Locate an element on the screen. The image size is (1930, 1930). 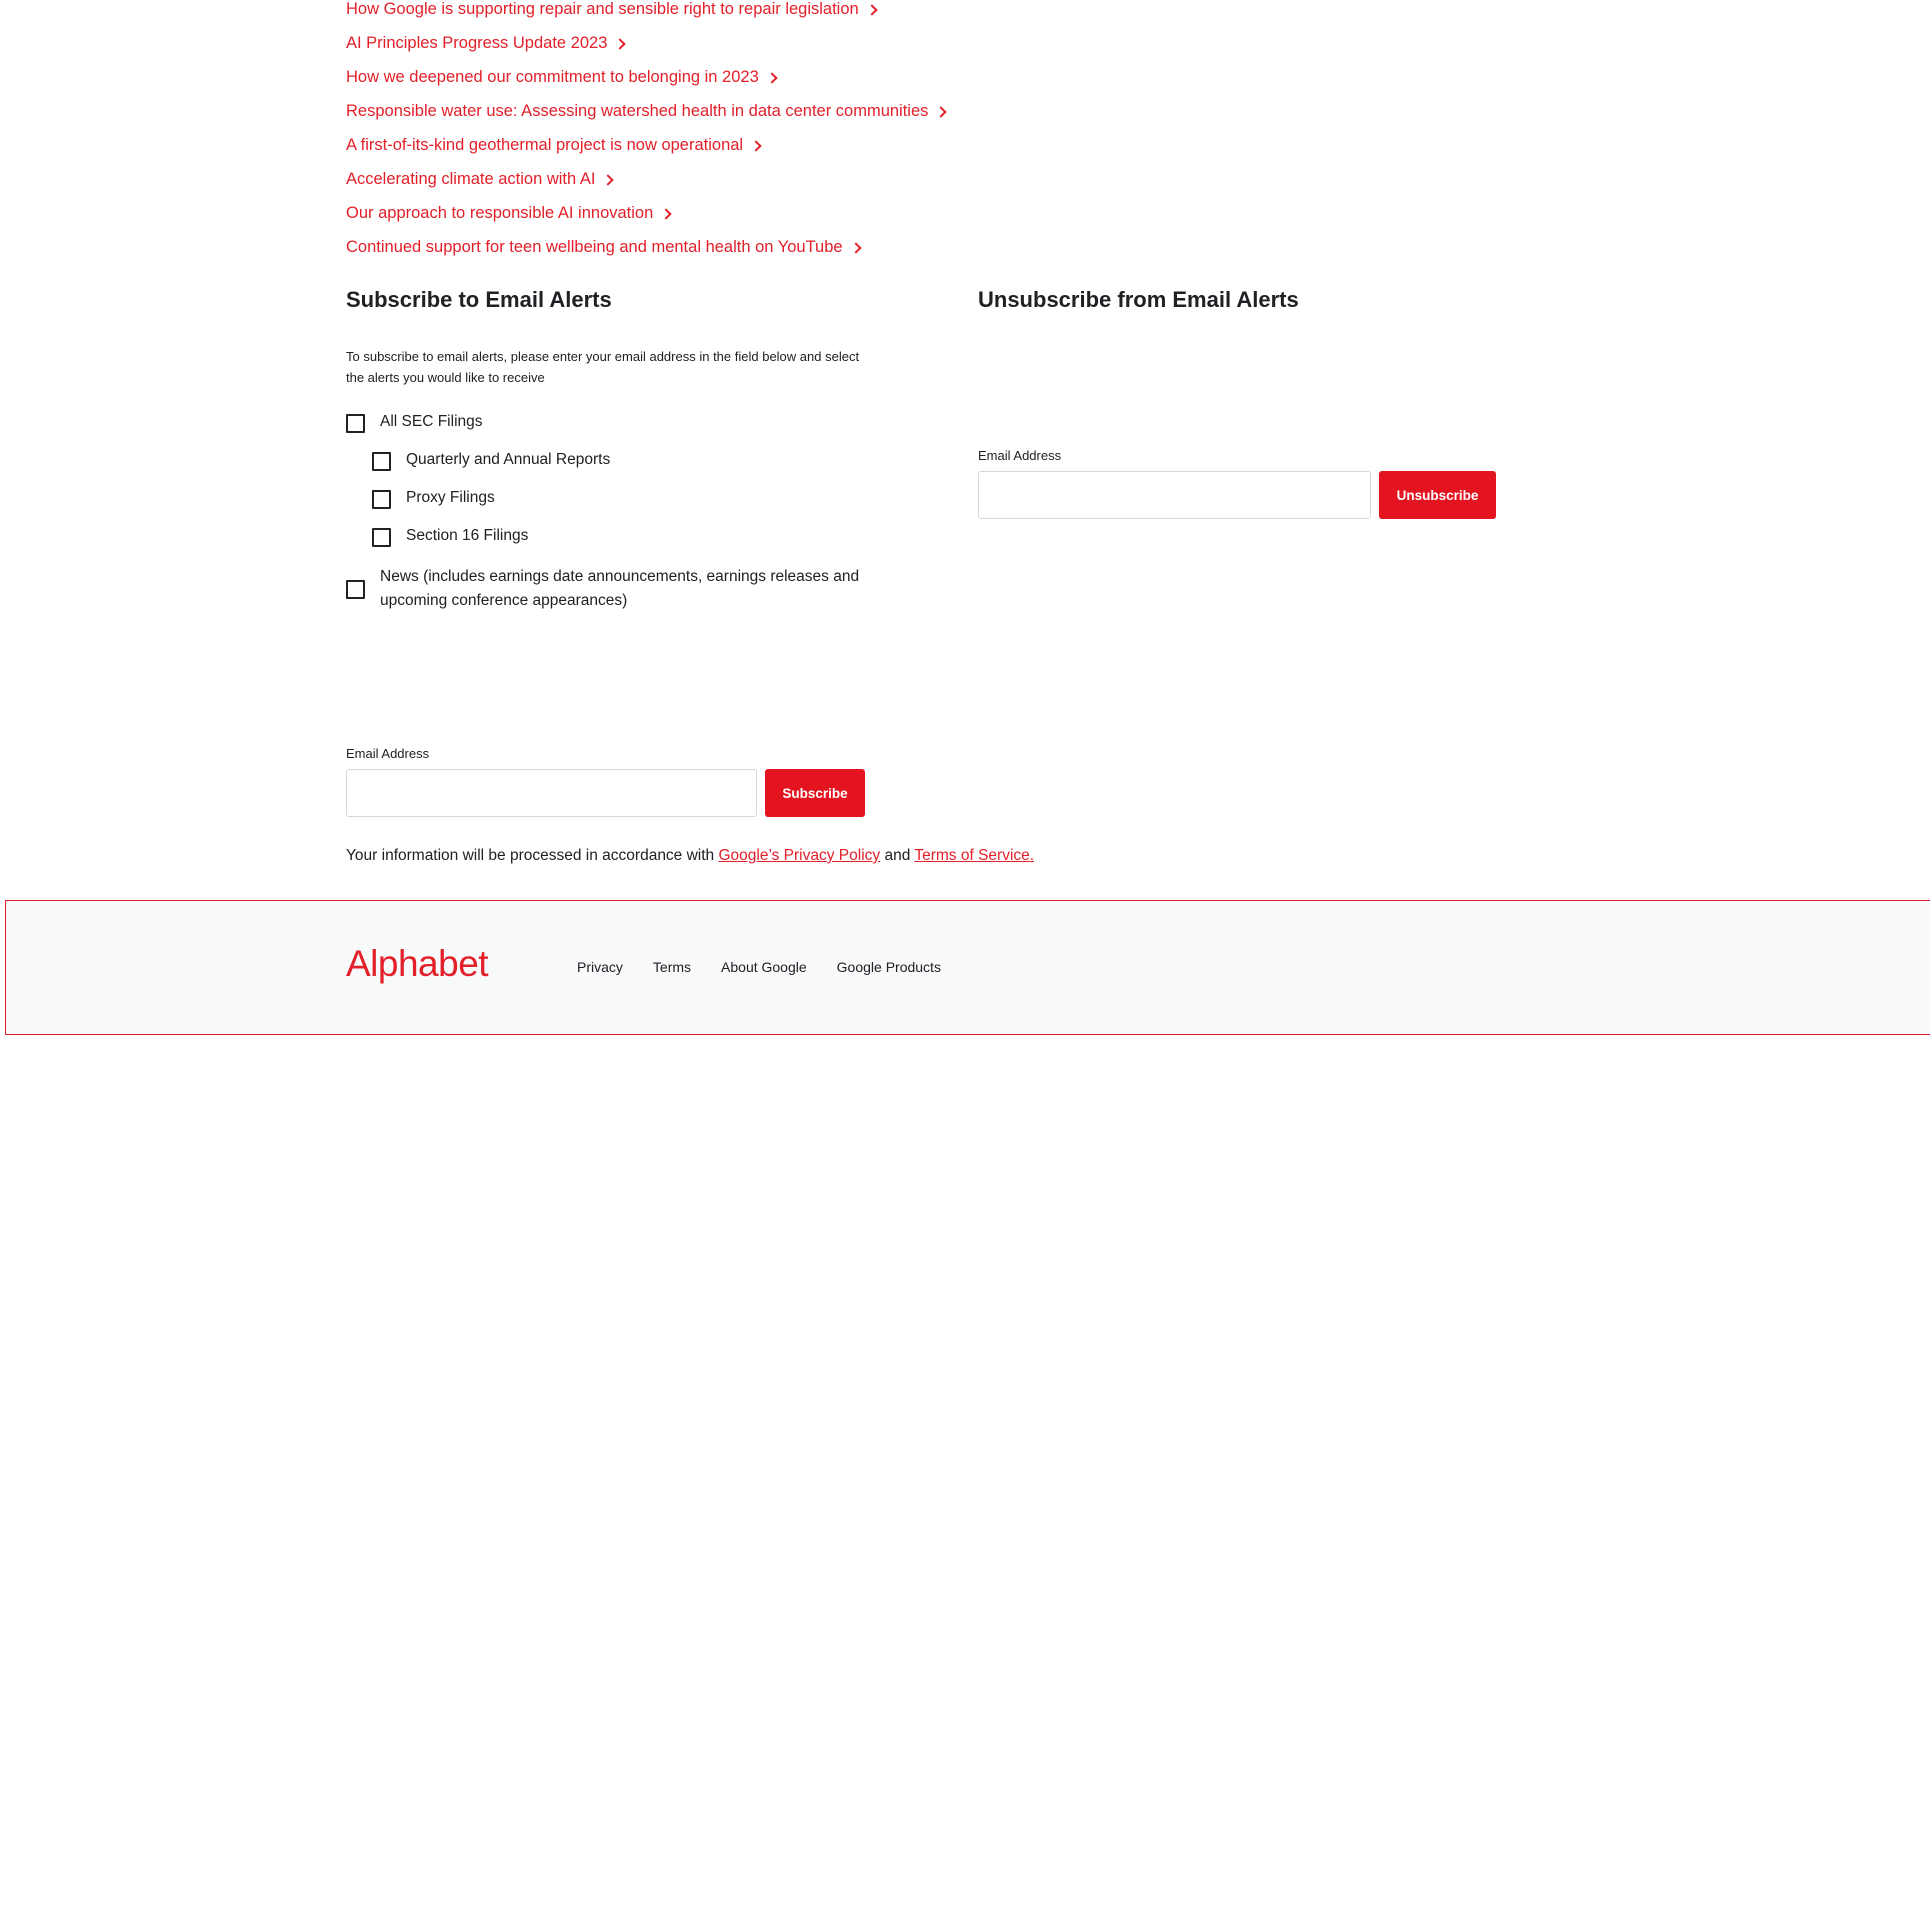
terms-of-service-link: Terms of Service. is located at coordinates (974, 855).